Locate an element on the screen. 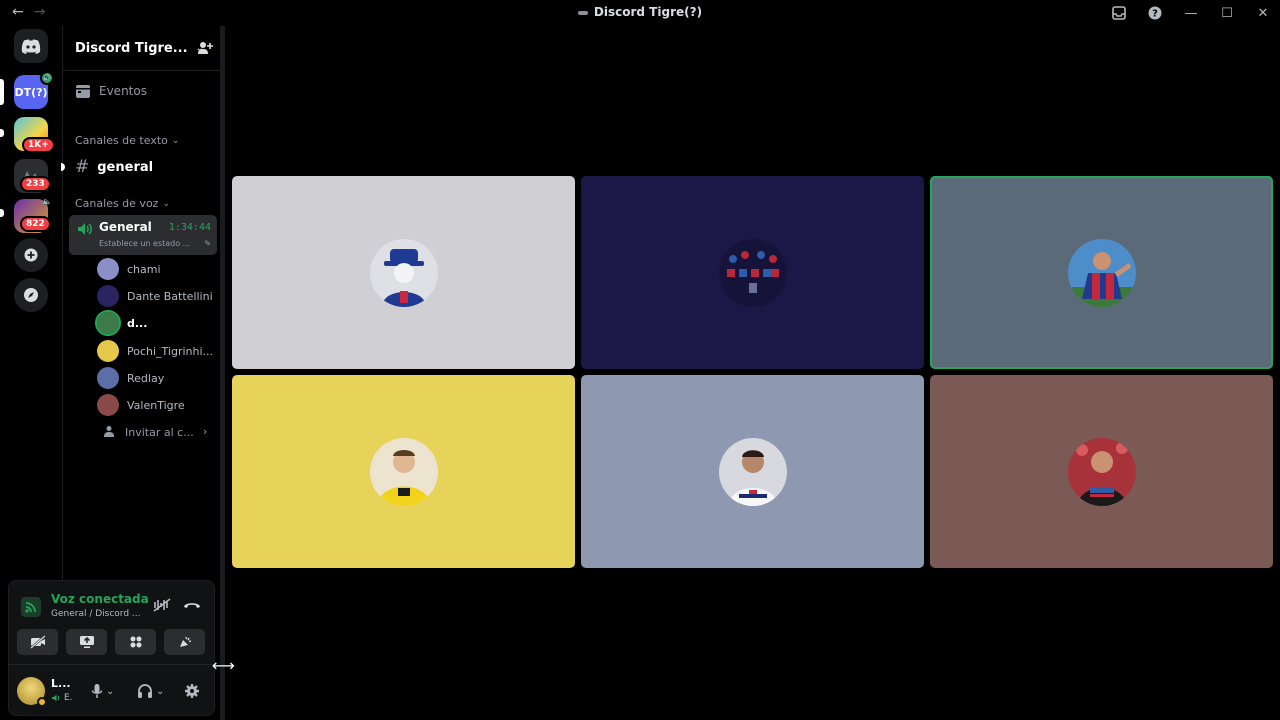  discord-home-button is located at coordinates (31, 46).